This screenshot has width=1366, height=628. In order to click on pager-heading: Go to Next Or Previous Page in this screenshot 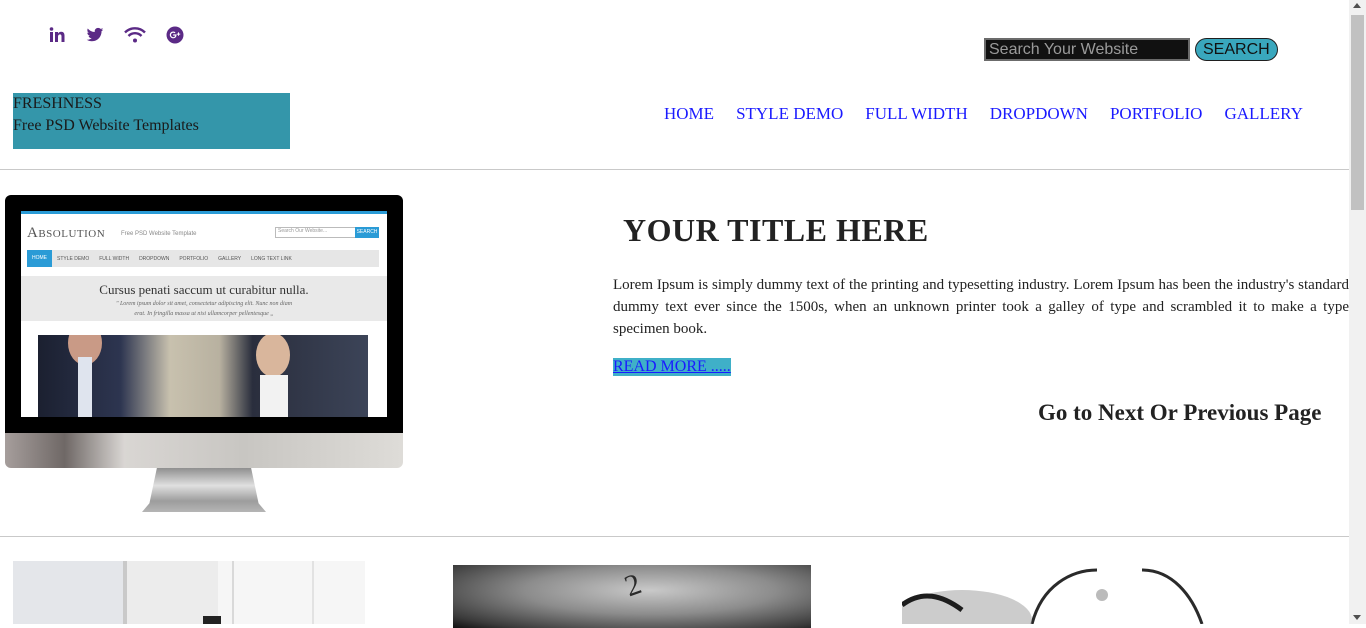, I will do `click(1180, 412)`.